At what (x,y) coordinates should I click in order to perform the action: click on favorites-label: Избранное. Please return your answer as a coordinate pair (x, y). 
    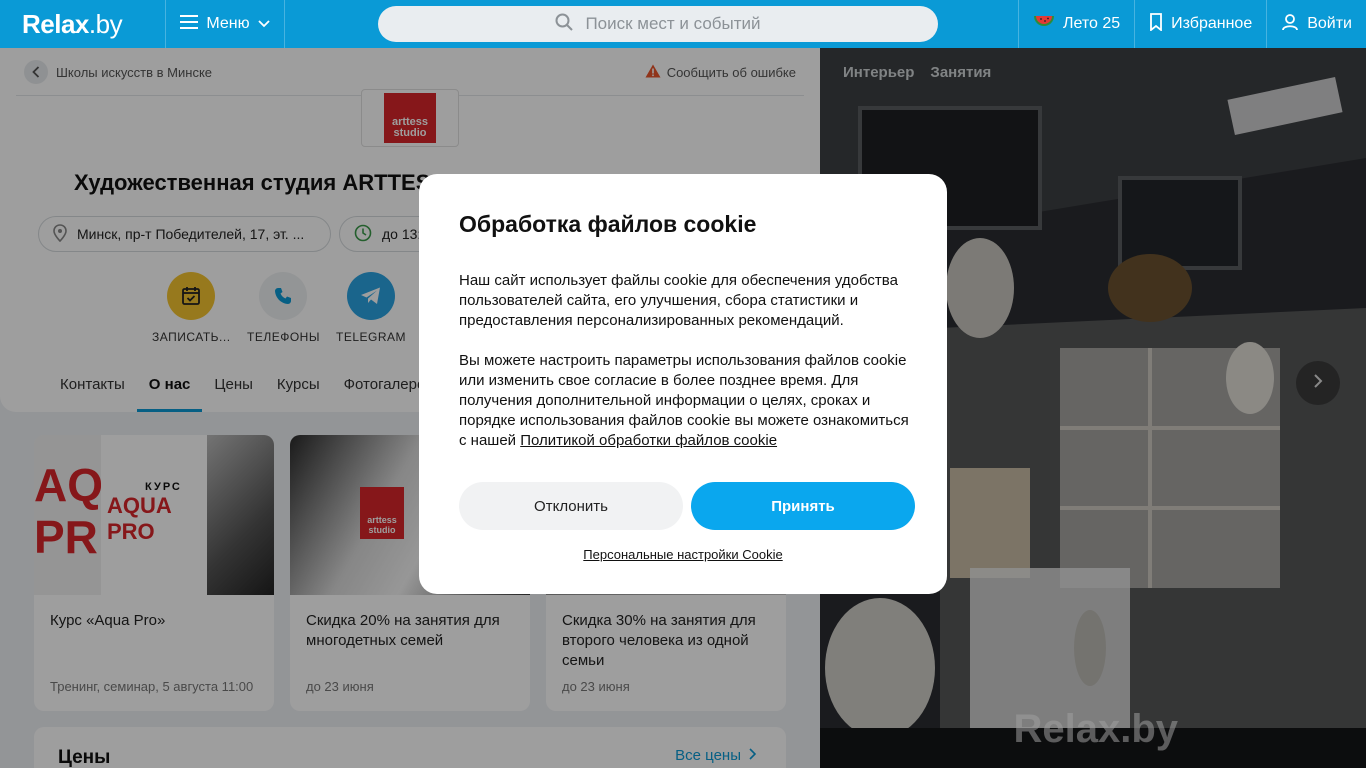
    Looking at the image, I should click on (1212, 23).